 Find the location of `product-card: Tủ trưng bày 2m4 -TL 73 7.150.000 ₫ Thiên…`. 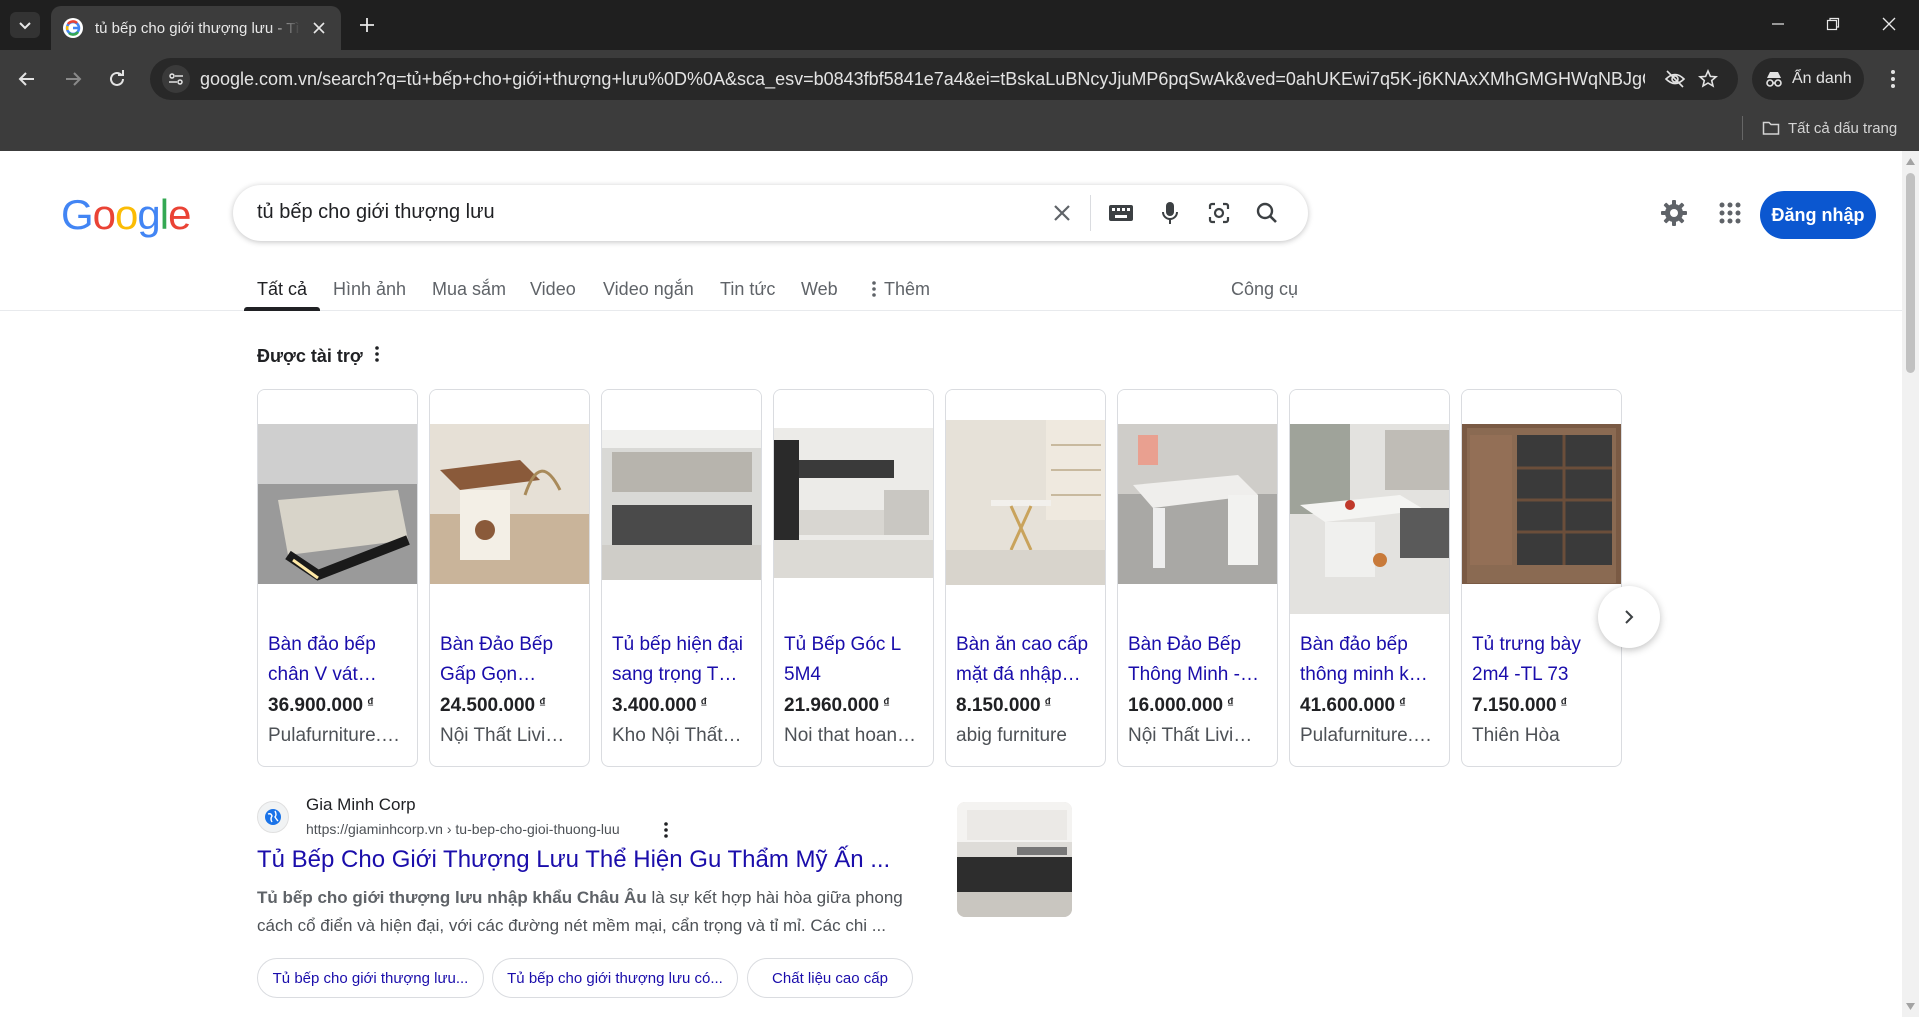

product-card: Tủ trưng bày 2m4 -TL 73 7.150.000 ₫ Thiên… is located at coordinates (1541, 578).